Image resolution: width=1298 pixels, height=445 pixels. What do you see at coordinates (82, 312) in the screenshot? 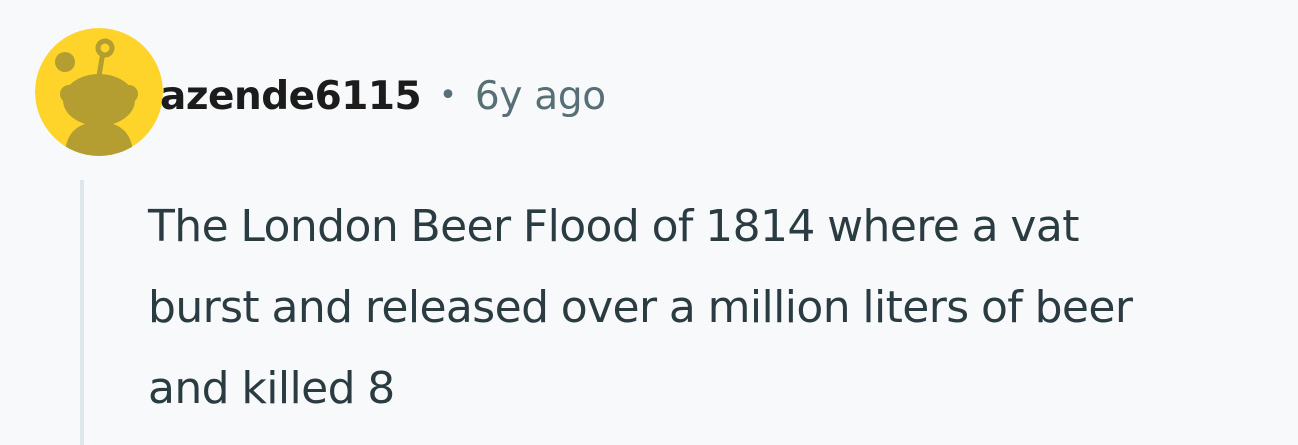
I see `thread-line` at bounding box center [82, 312].